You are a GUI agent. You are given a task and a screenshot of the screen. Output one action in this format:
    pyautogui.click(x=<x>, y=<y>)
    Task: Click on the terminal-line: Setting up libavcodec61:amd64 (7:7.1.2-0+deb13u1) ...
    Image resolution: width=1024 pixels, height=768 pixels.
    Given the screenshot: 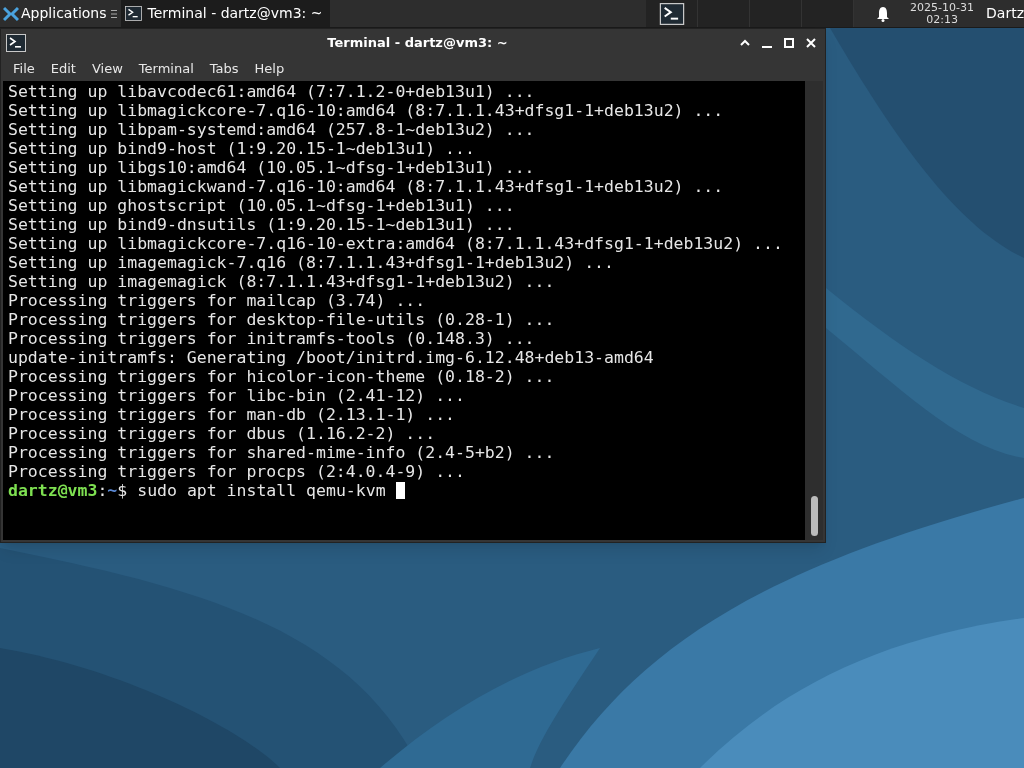 What is the action you would take?
    pyautogui.click(x=272, y=91)
    